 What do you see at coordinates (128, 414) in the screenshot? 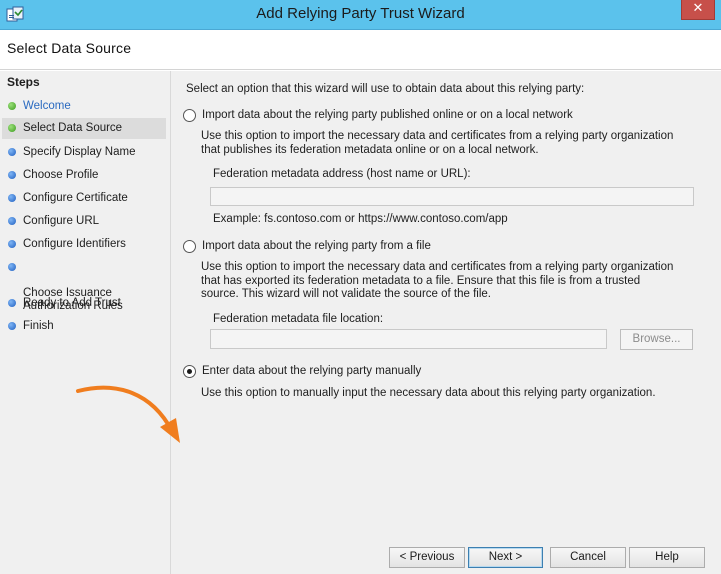
I see `orange-arrow-icon` at bounding box center [128, 414].